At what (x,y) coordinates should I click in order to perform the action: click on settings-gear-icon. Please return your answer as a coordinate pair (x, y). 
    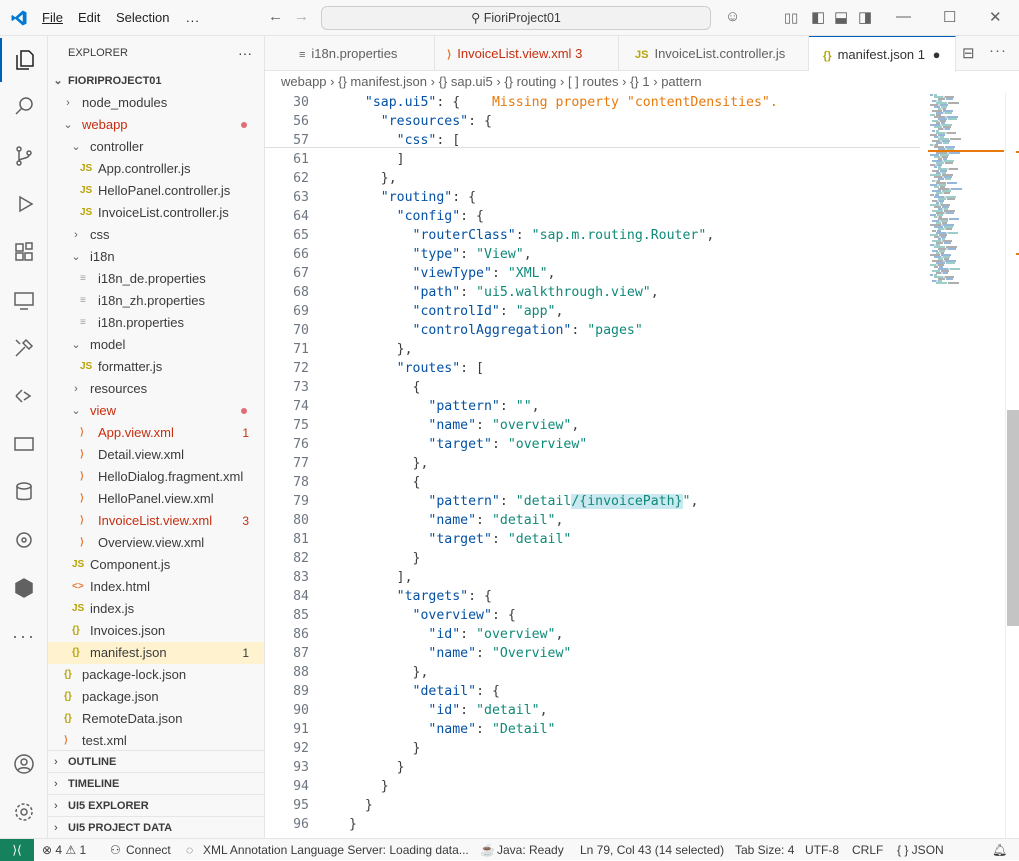
    Looking at the image, I should click on (24, 812).